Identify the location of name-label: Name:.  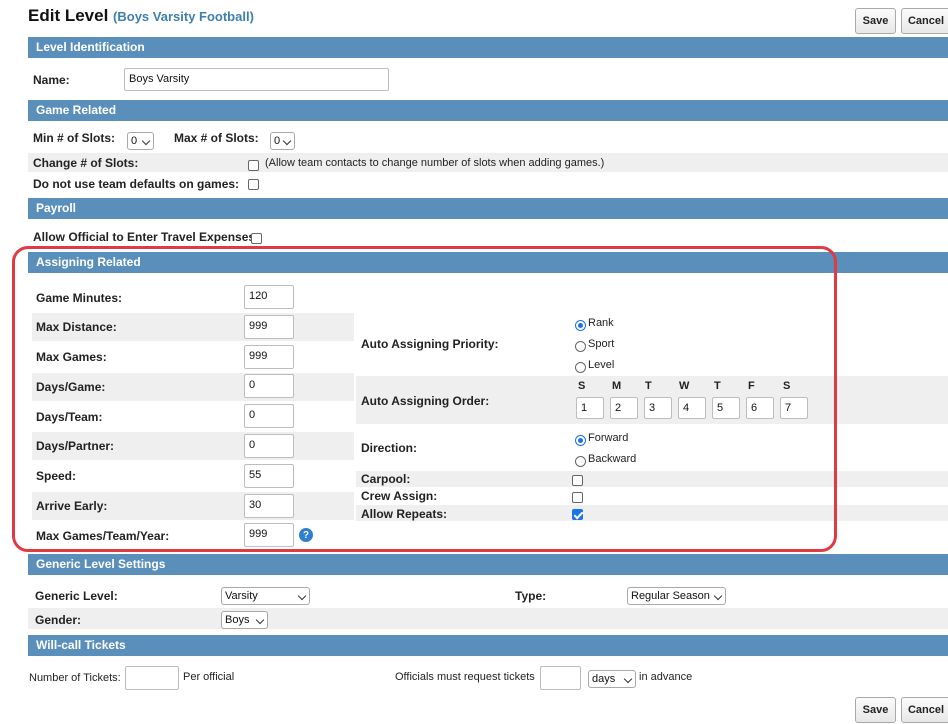
(51, 80).